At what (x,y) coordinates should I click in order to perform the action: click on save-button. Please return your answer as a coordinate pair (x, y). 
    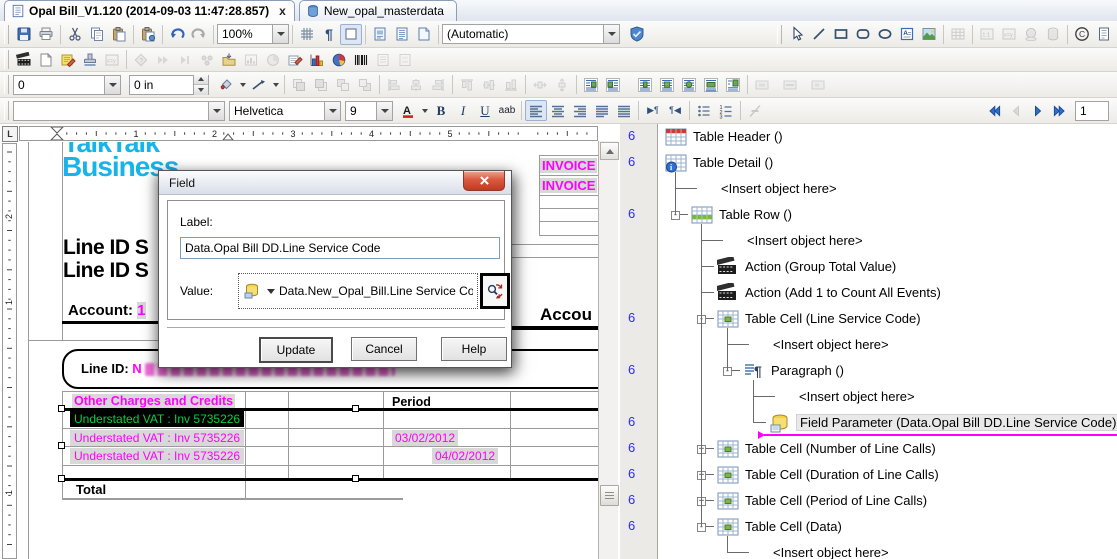
    Looking at the image, I should click on (24, 34).